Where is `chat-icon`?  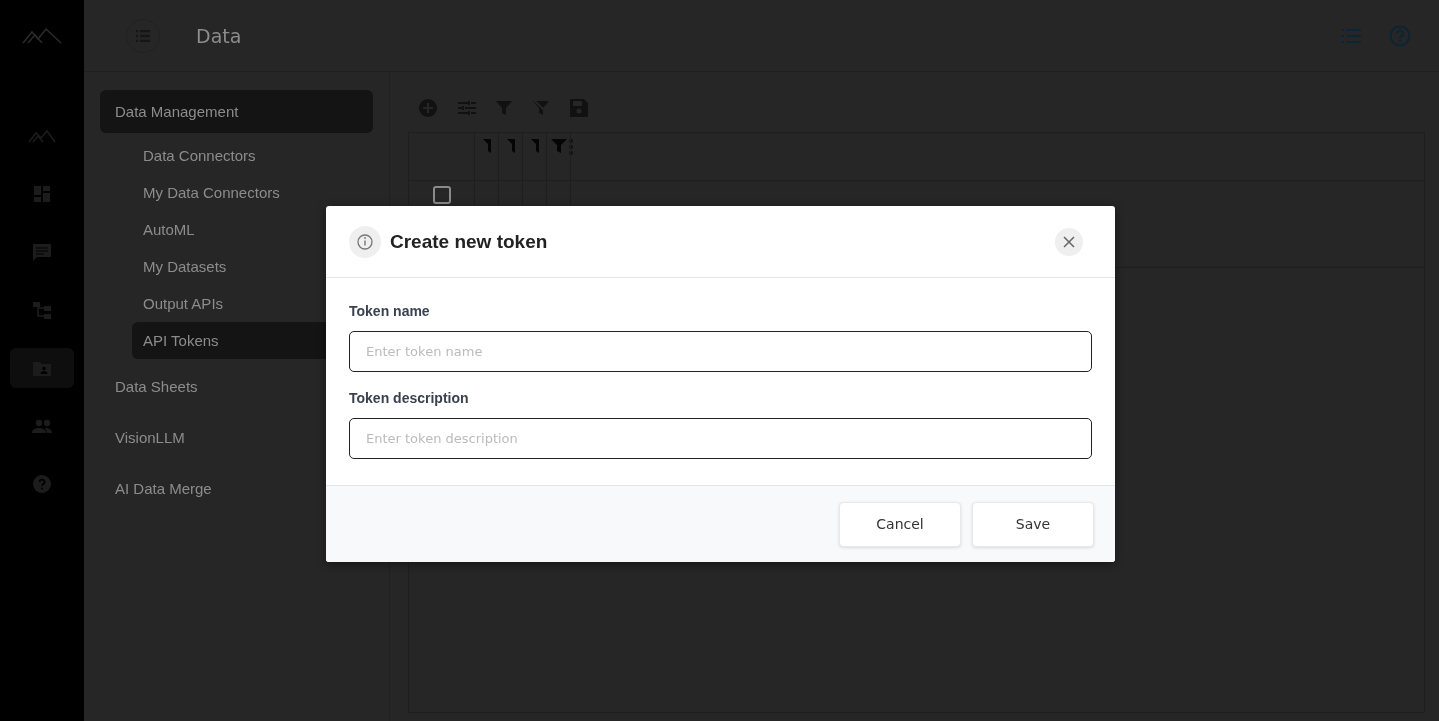 chat-icon is located at coordinates (42, 252).